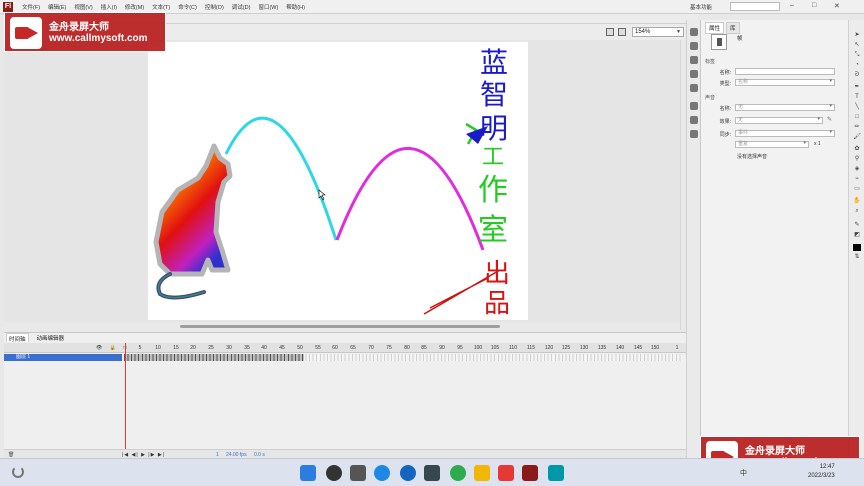 The width and height of the screenshot is (864, 486). Describe the element at coordinates (403, 357) in the screenshot. I see `frame-strip` at that location.